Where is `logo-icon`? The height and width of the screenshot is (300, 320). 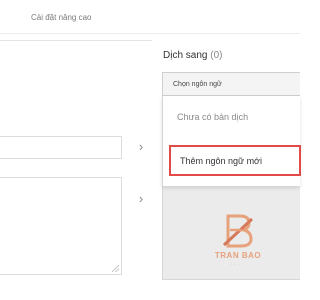 logo-icon is located at coordinates (238, 231).